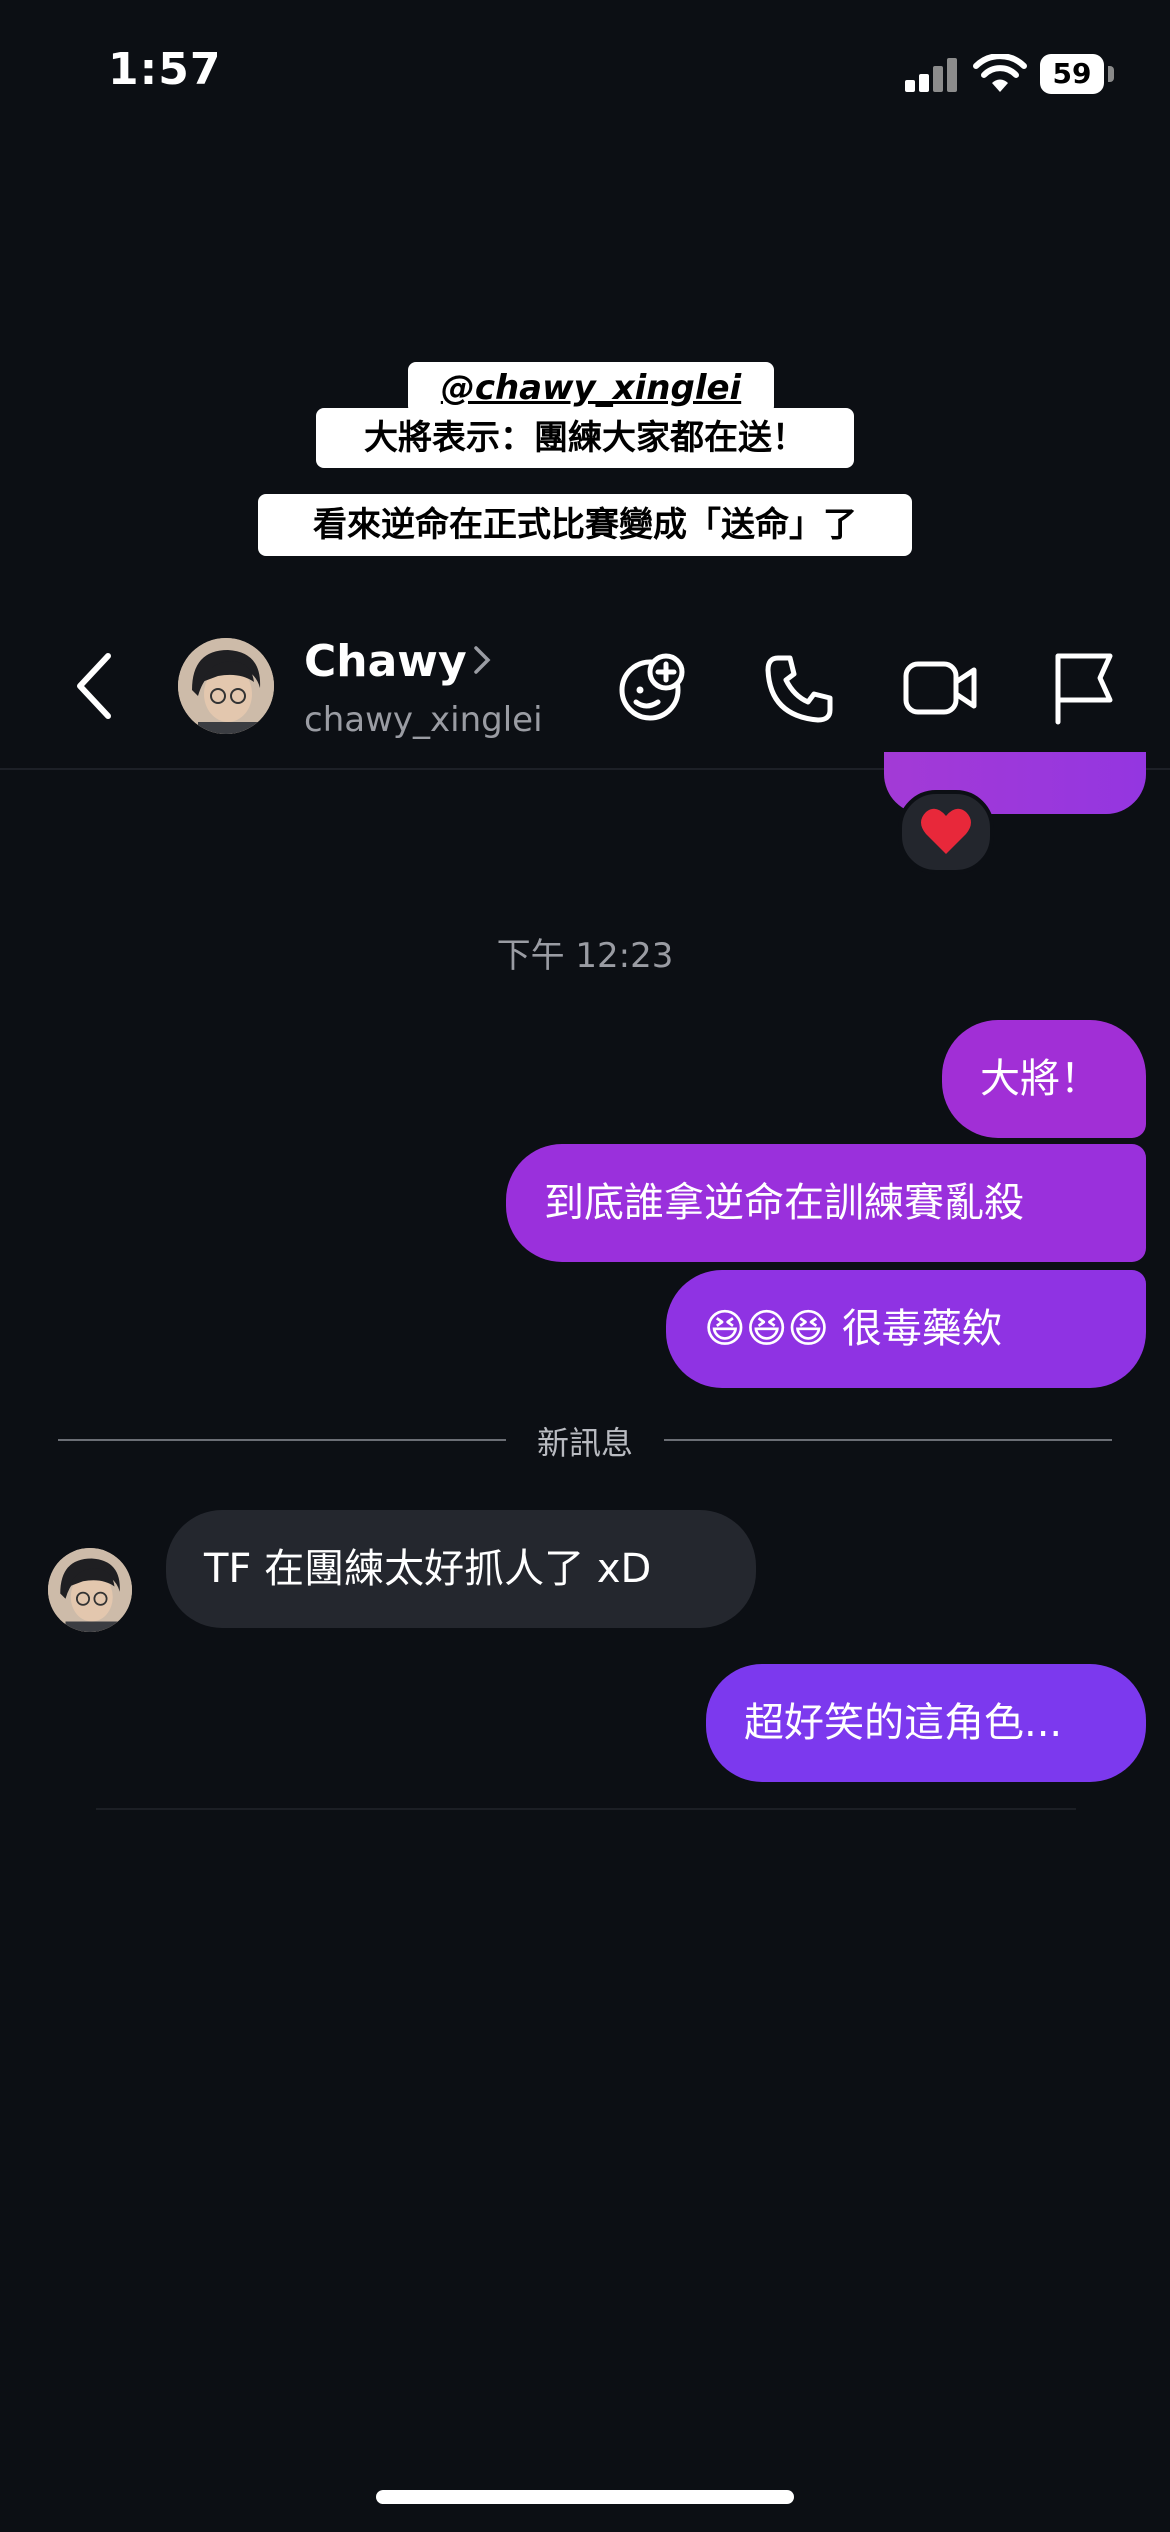 This screenshot has height=2532, width=1170. I want to click on caption-mention: @chawy_xinglei, so click(591, 388).